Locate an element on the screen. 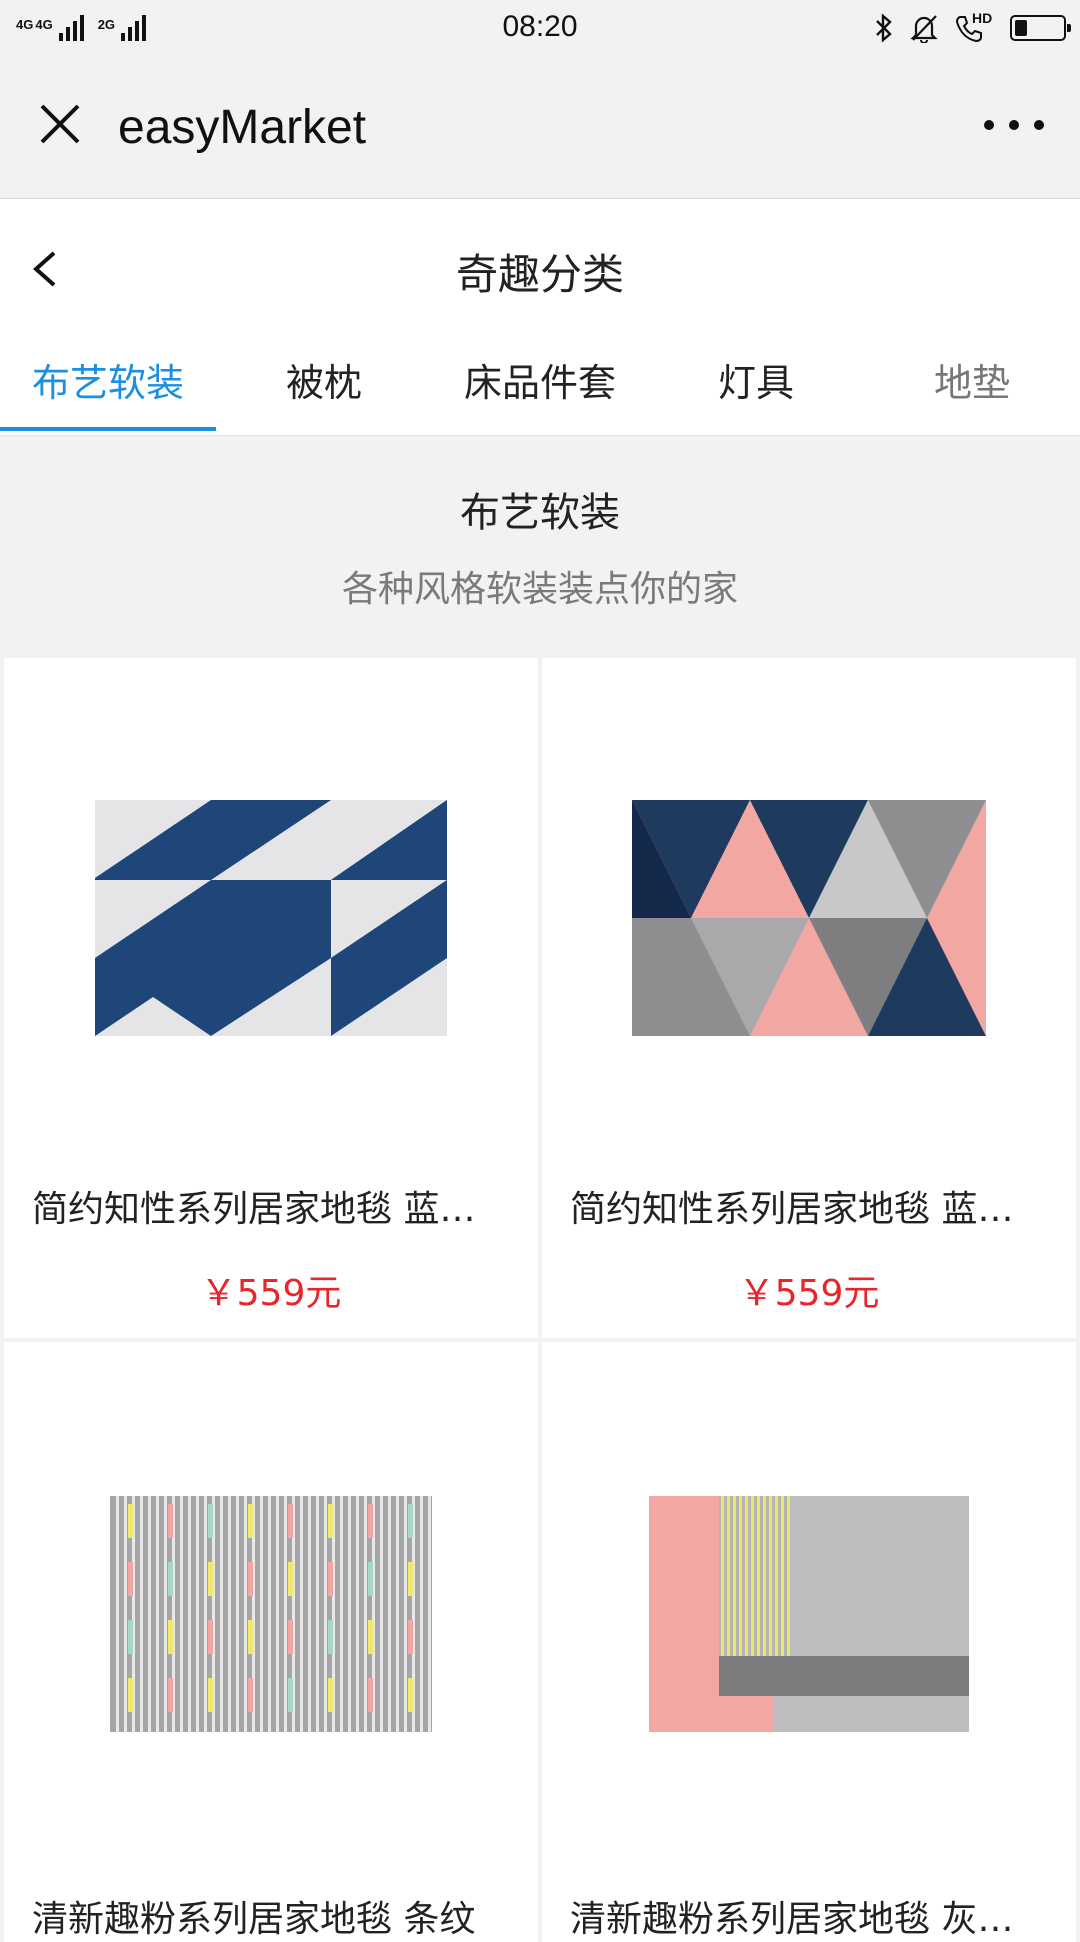  product-name: 简约知性系列居家地毯 蓝白色 is located at coordinates (271, 1209).